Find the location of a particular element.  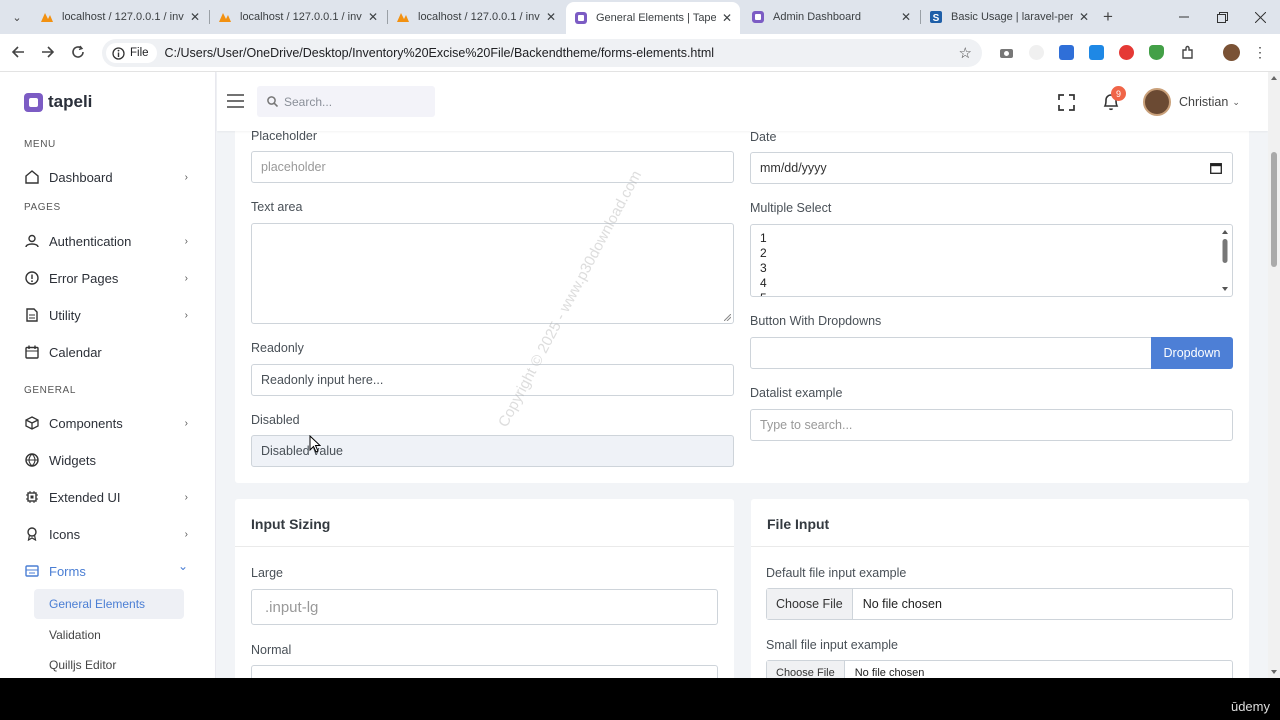

minimize-icon is located at coordinates (1184, 17).